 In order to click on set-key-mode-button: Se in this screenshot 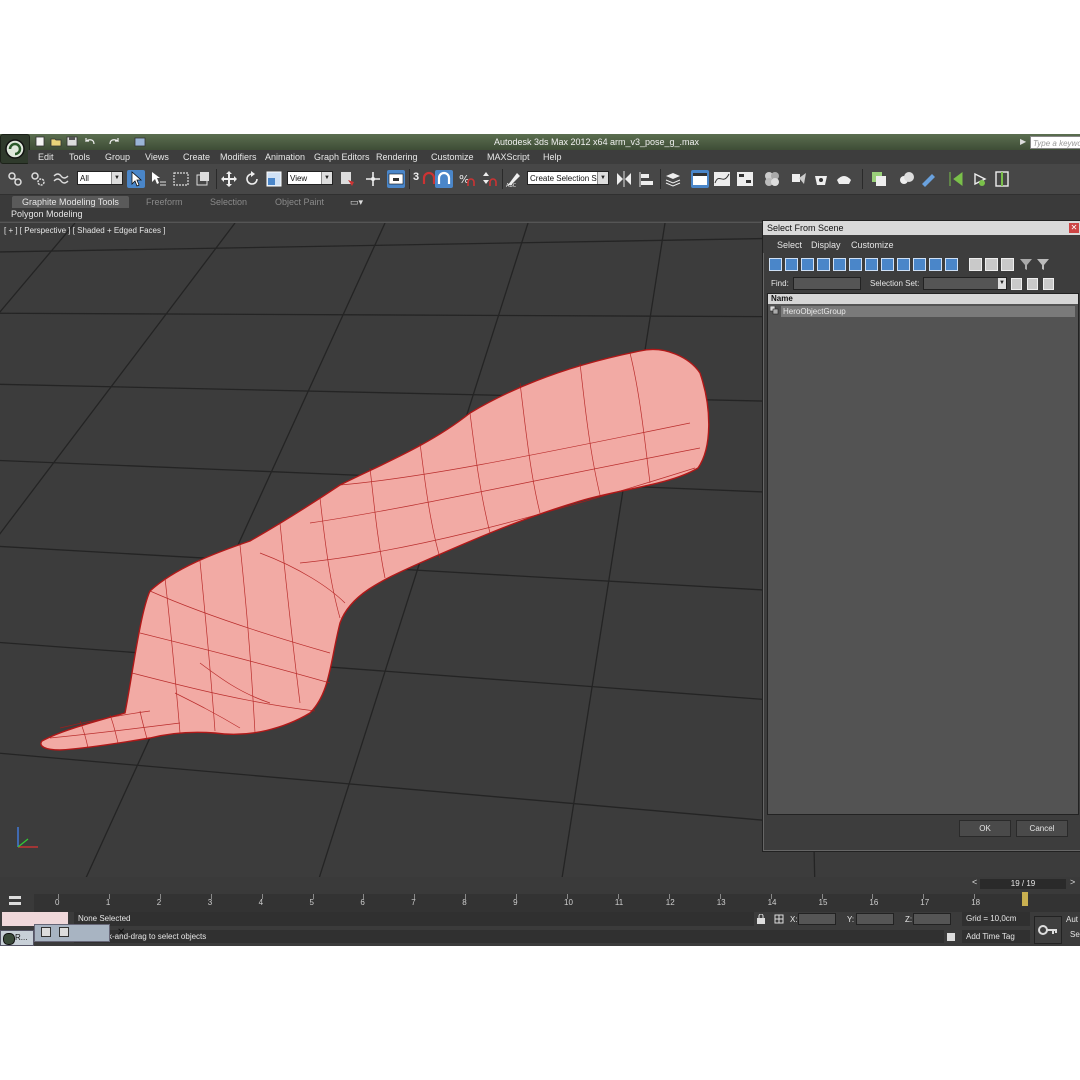, I will do `click(1075, 934)`.